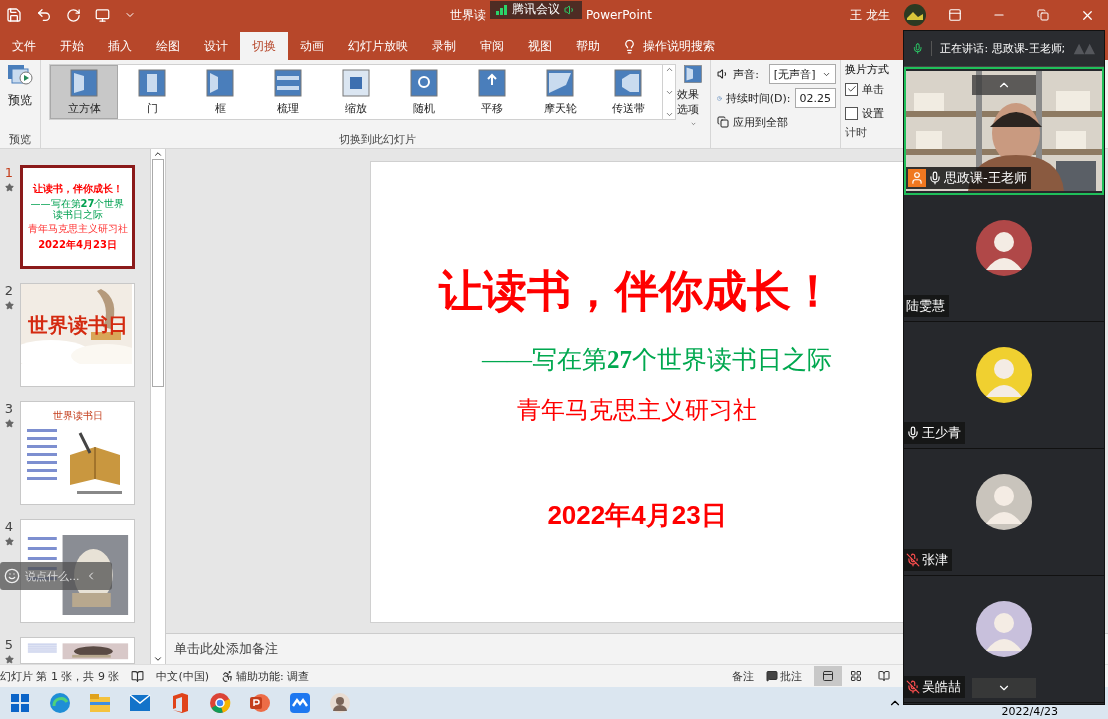  Describe the element at coordinates (468, 15) in the screenshot. I see `window-title: 世界读` at that location.